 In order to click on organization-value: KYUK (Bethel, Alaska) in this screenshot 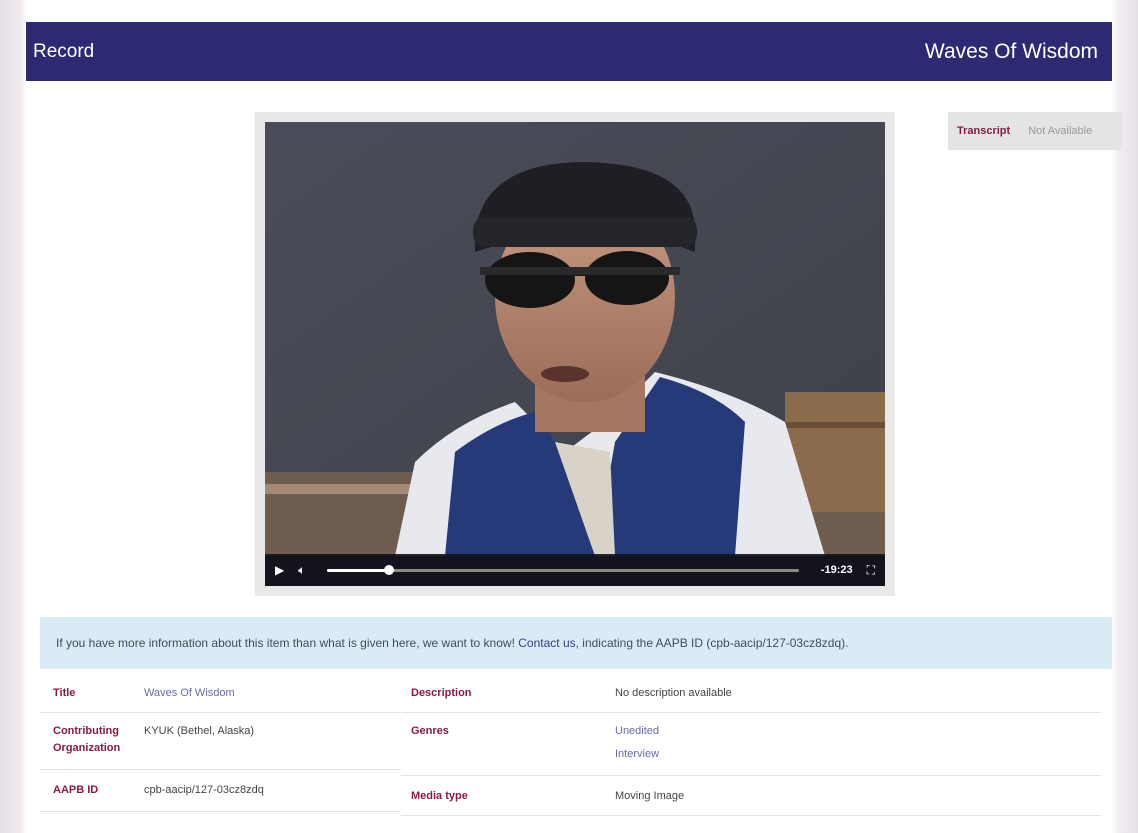, I will do `click(199, 731)`.